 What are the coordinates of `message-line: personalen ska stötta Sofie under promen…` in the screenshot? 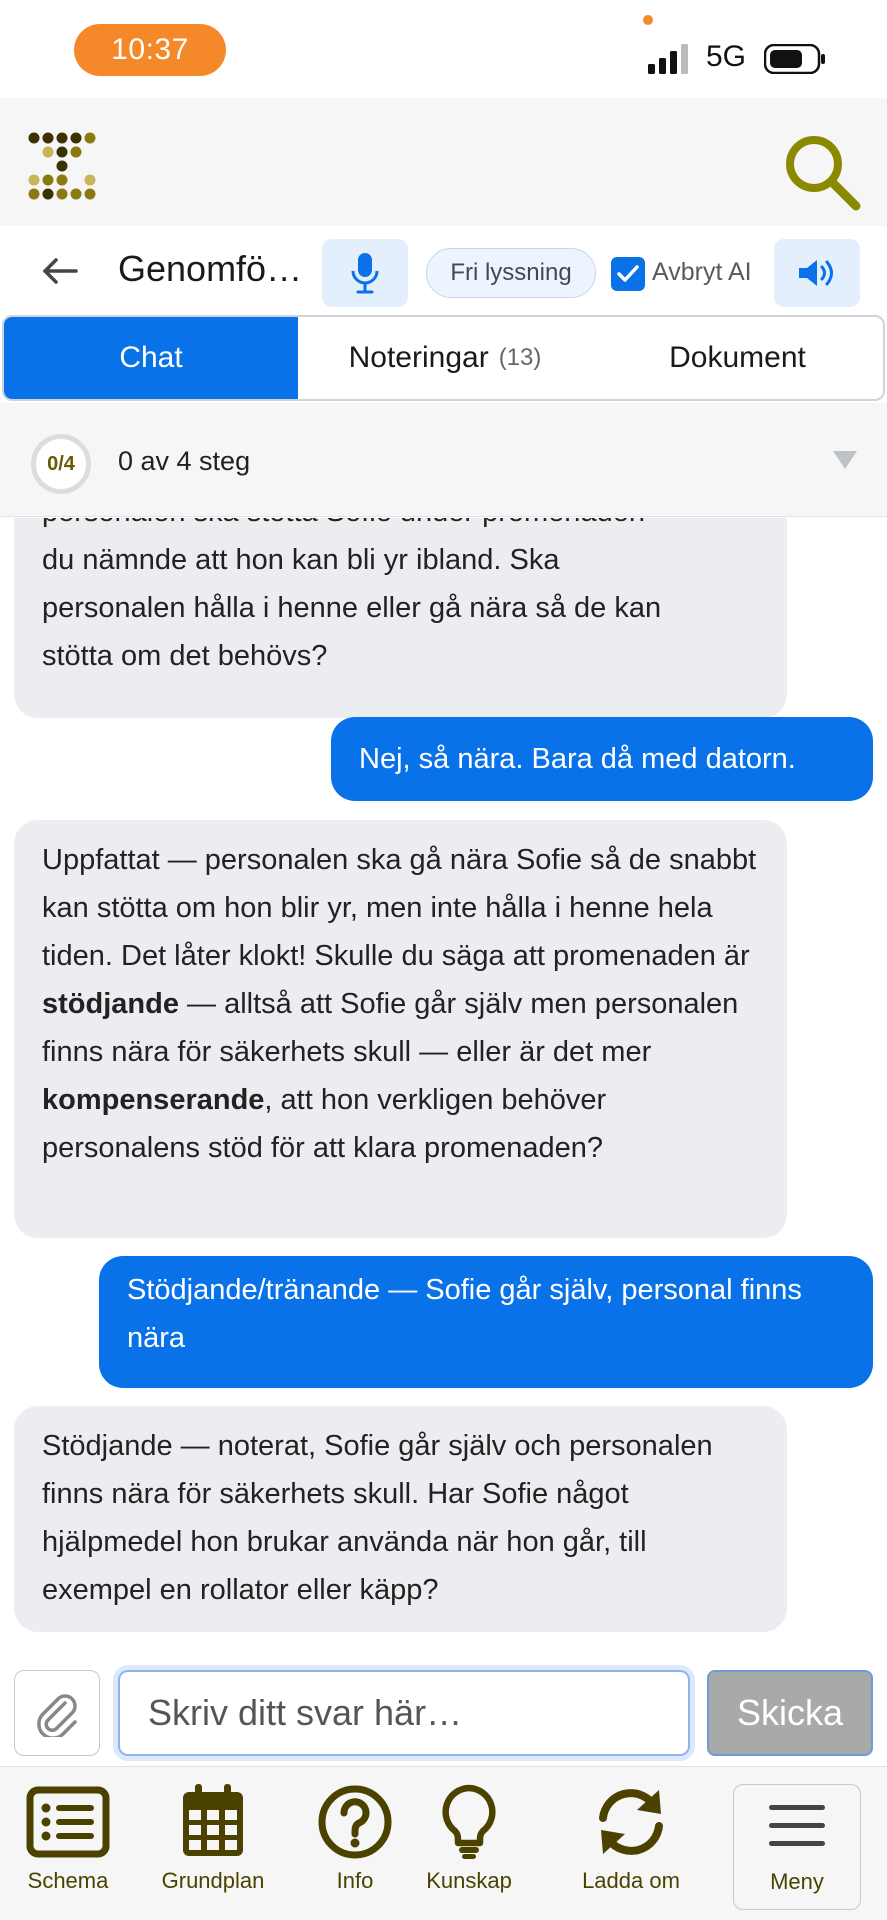 It's located at (400, 527).